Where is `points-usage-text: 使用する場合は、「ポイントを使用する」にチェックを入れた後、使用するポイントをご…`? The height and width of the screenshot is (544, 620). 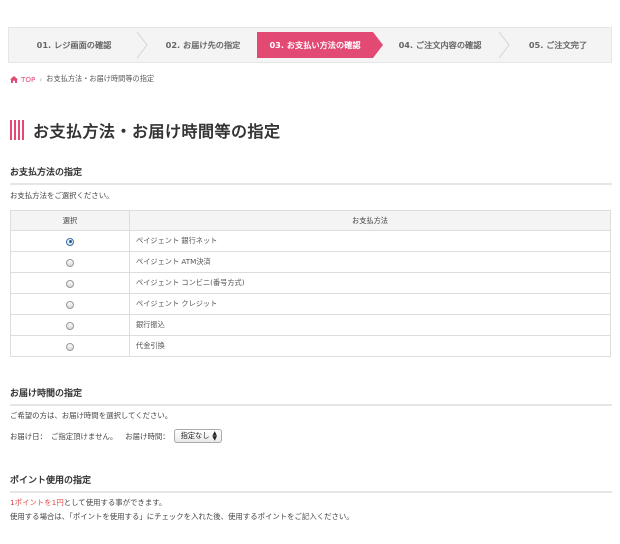 points-usage-text: 使用する場合は、「ポイントを使用する」にチェックを入れた後、使用するポイントをご… is located at coordinates (182, 516).